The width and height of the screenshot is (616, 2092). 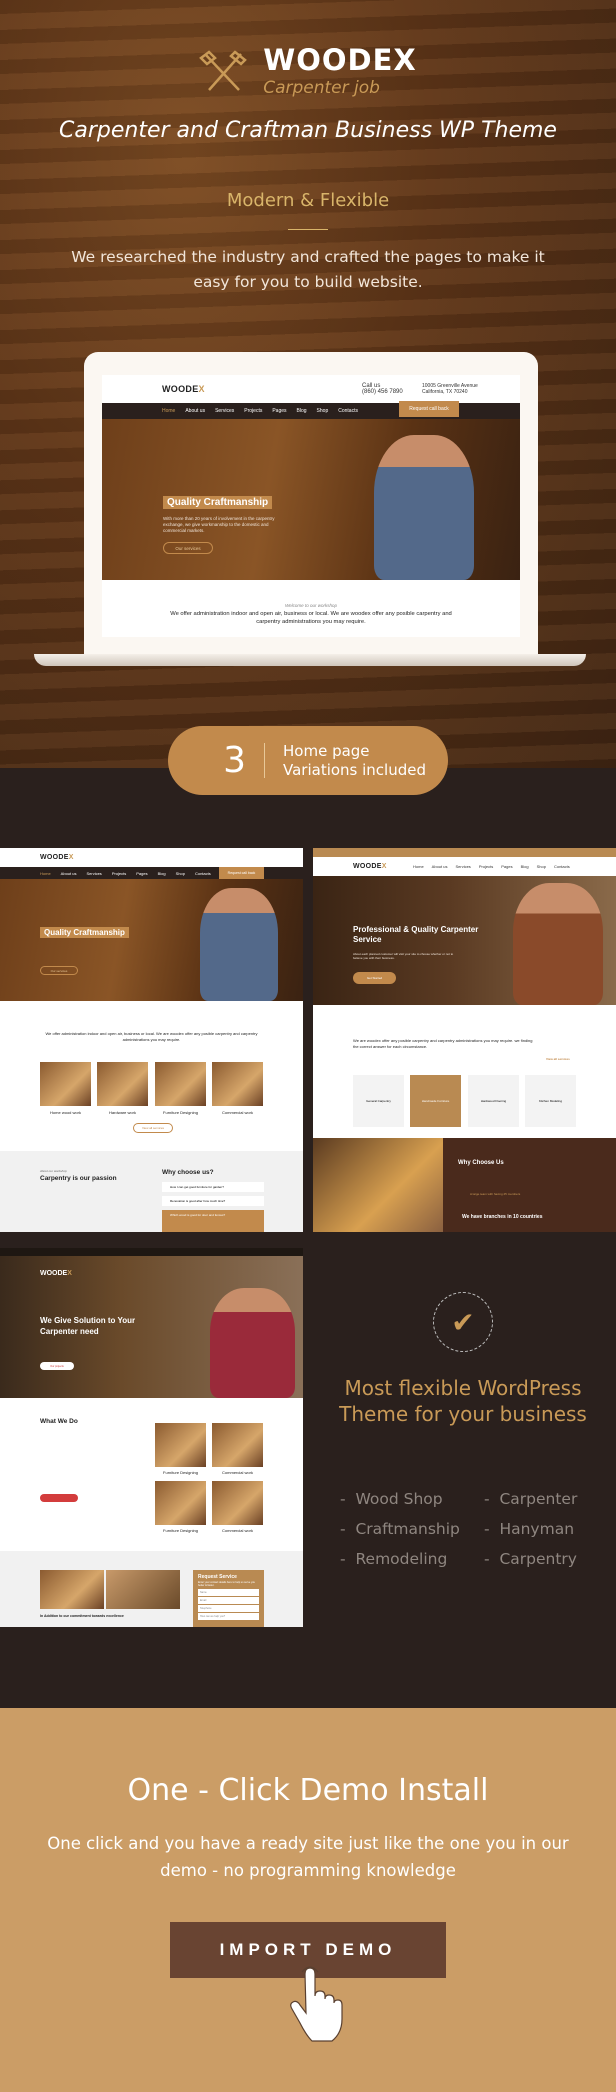 What do you see at coordinates (65, 1112) in the screenshot?
I see `service-caption: Home wood work` at bounding box center [65, 1112].